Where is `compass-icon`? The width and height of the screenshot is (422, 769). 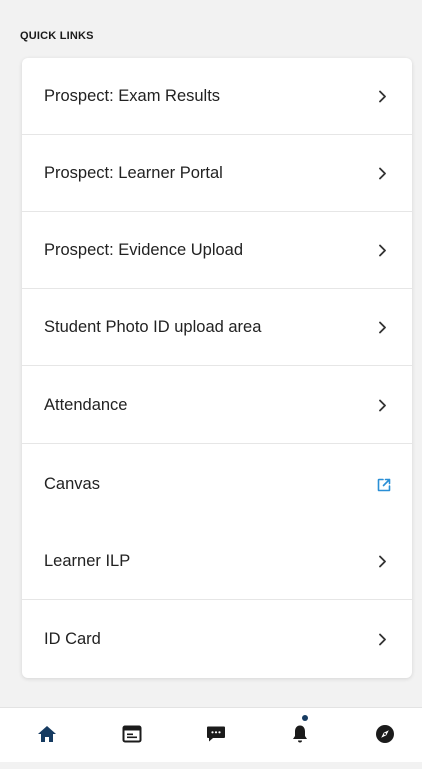 compass-icon is located at coordinates (385, 734).